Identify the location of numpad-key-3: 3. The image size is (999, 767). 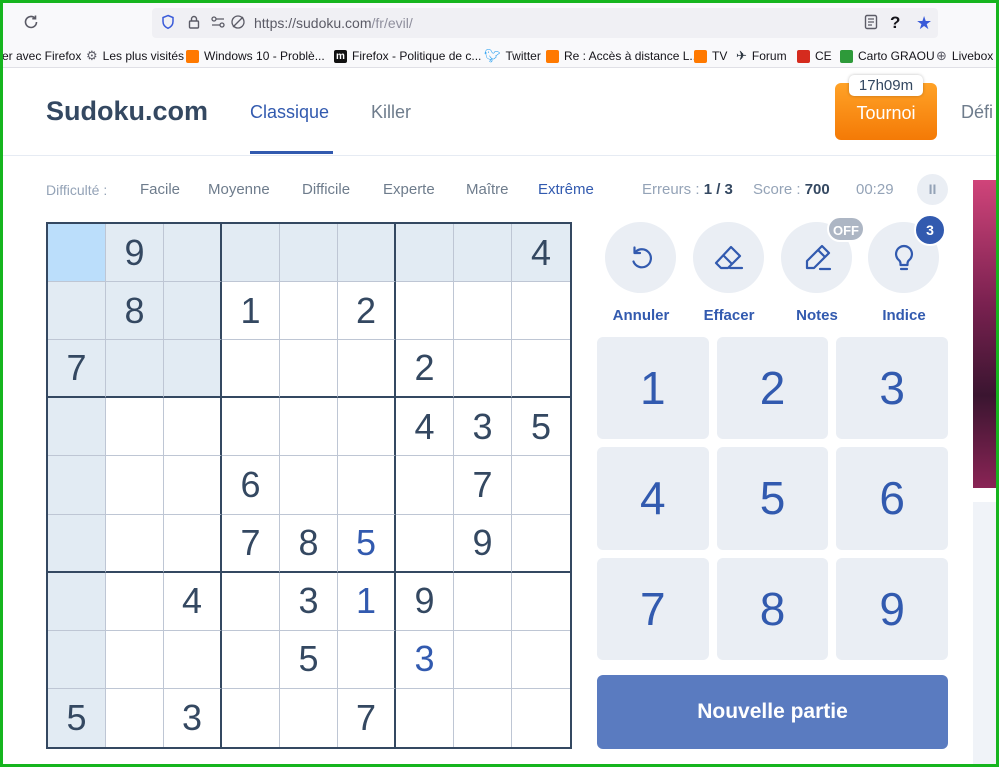
(892, 388).